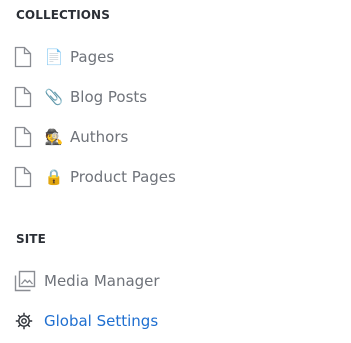 This screenshot has height=343, width=351. I want to click on paperclip-icon: 📎, so click(54, 97).